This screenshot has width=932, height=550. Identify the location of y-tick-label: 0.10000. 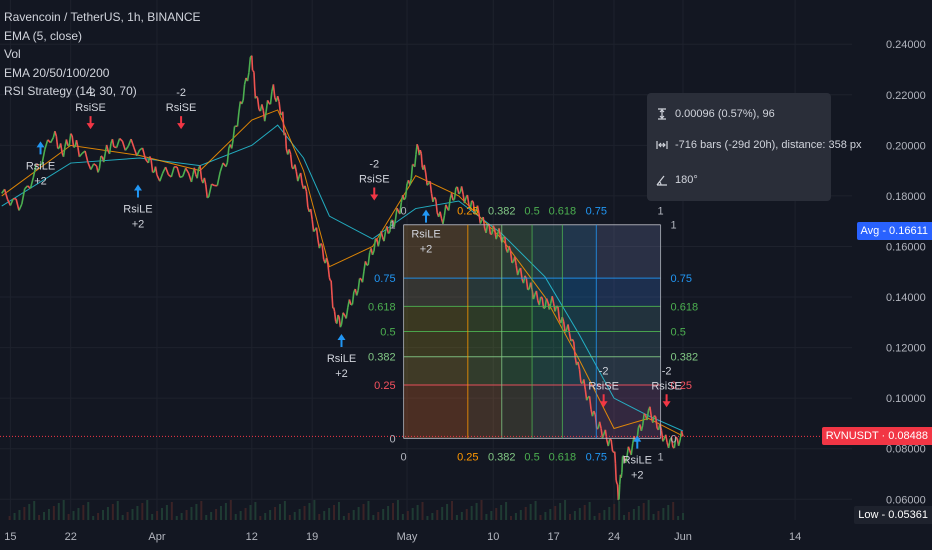
(906, 399).